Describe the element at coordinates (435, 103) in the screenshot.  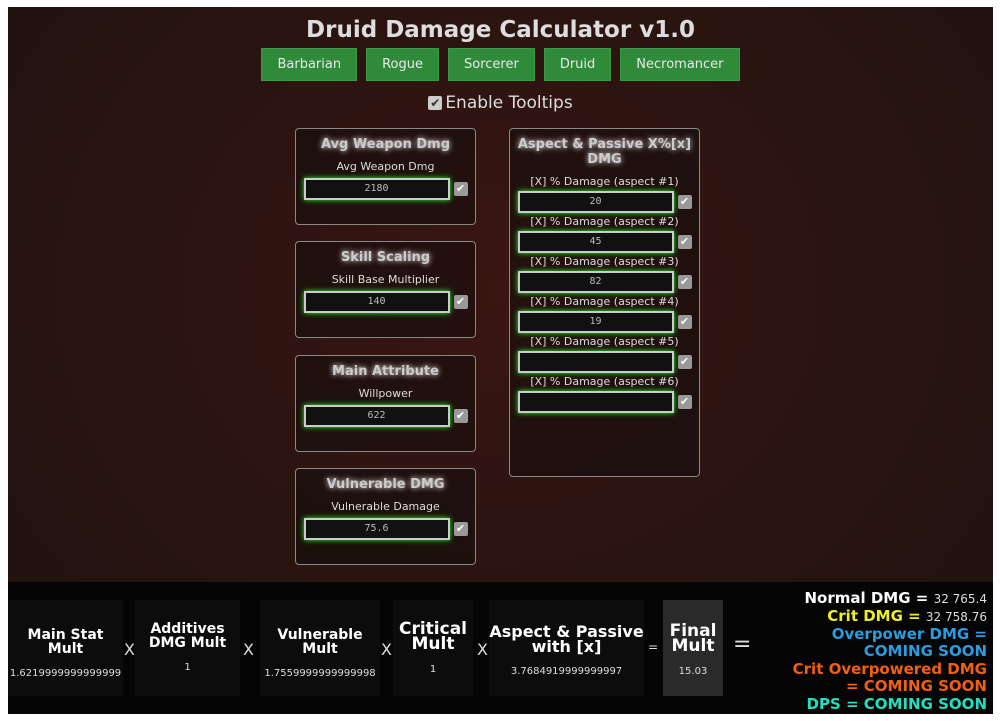
I see `tooltips-checkbox: ✔` at that location.